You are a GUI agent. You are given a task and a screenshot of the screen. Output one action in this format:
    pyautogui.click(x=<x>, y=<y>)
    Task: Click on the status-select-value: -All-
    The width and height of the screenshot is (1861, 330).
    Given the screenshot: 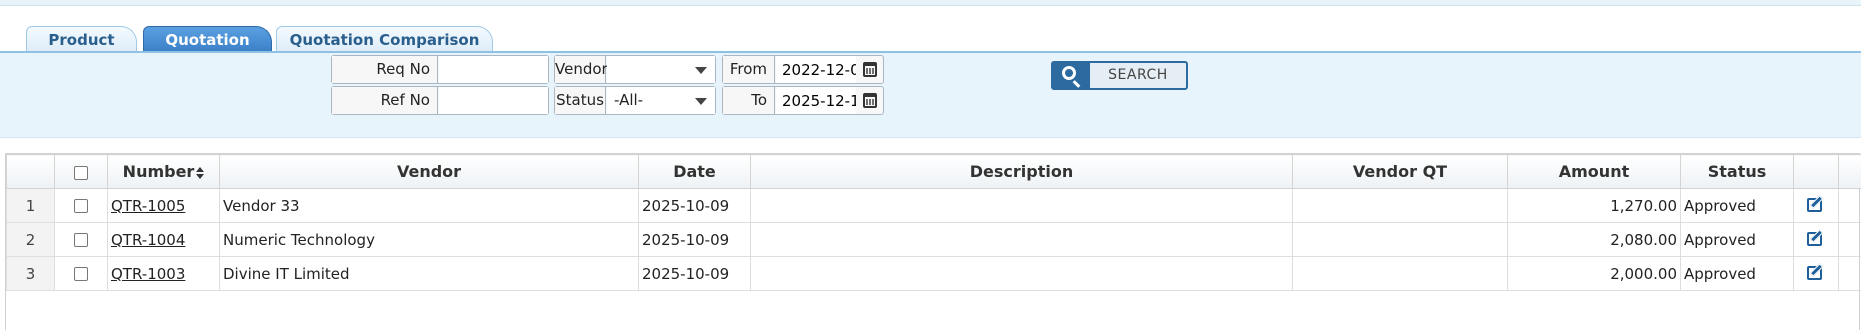 What is the action you would take?
    pyautogui.click(x=629, y=100)
    